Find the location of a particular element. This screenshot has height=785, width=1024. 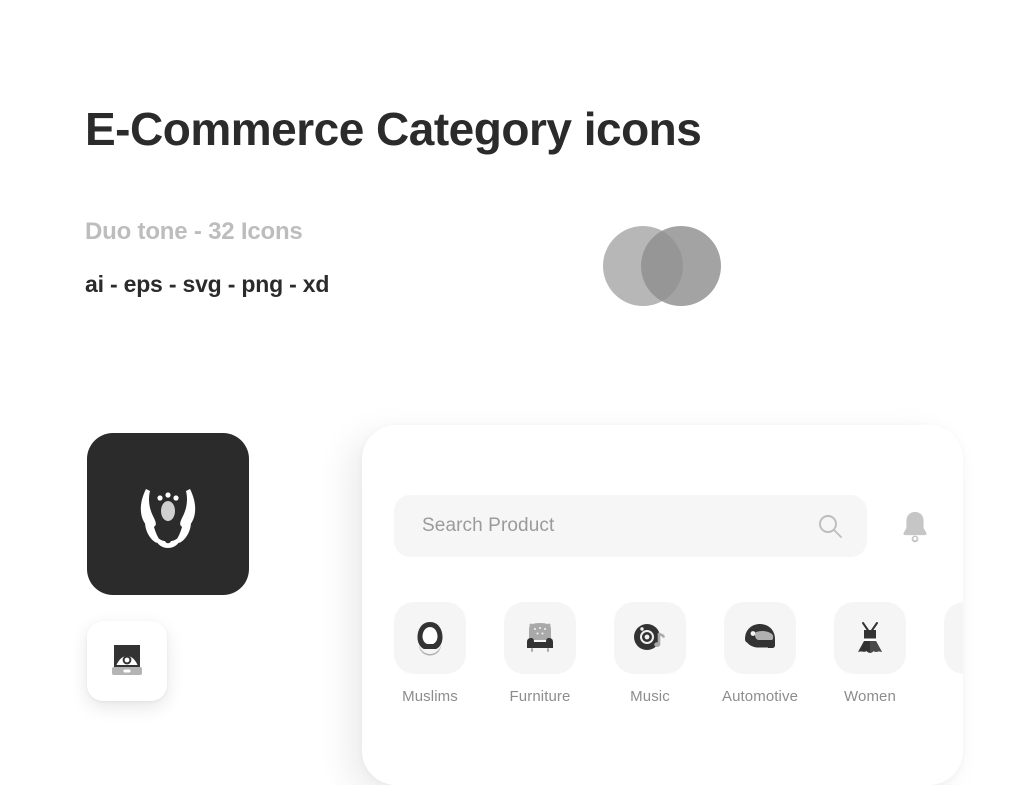

hijab-icon is located at coordinates (430, 639).